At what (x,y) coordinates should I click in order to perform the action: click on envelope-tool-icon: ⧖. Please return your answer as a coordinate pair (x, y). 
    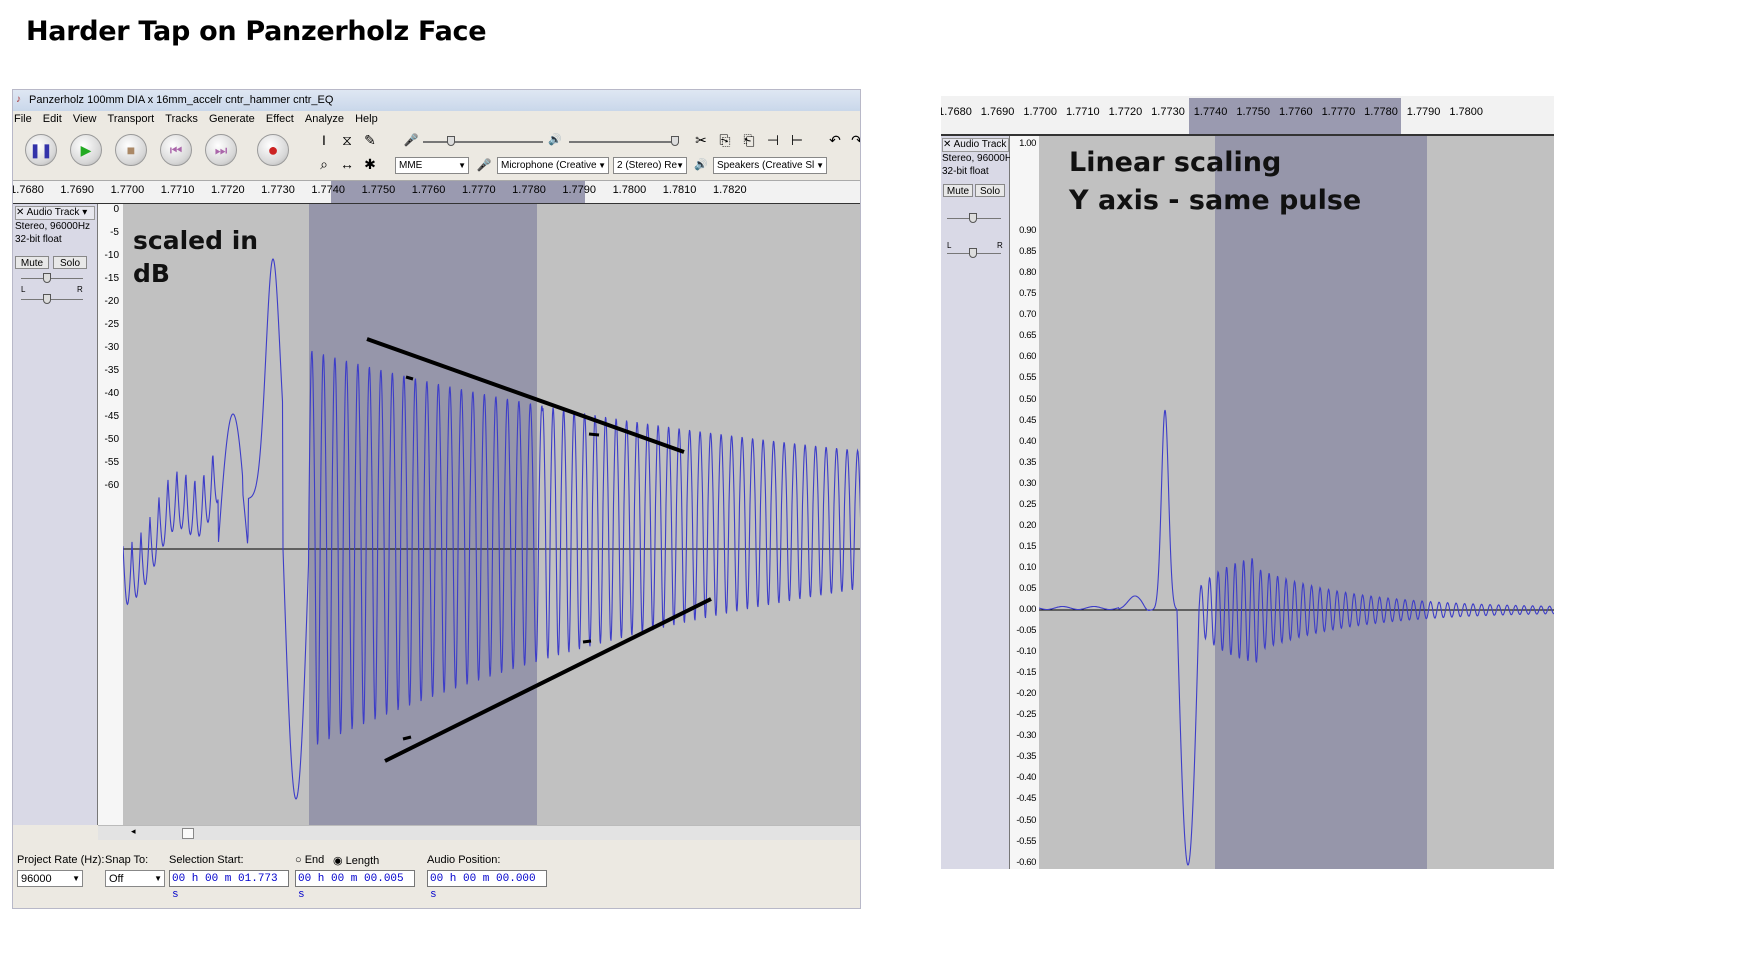
    Looking at the image, I should click on (347, 140).